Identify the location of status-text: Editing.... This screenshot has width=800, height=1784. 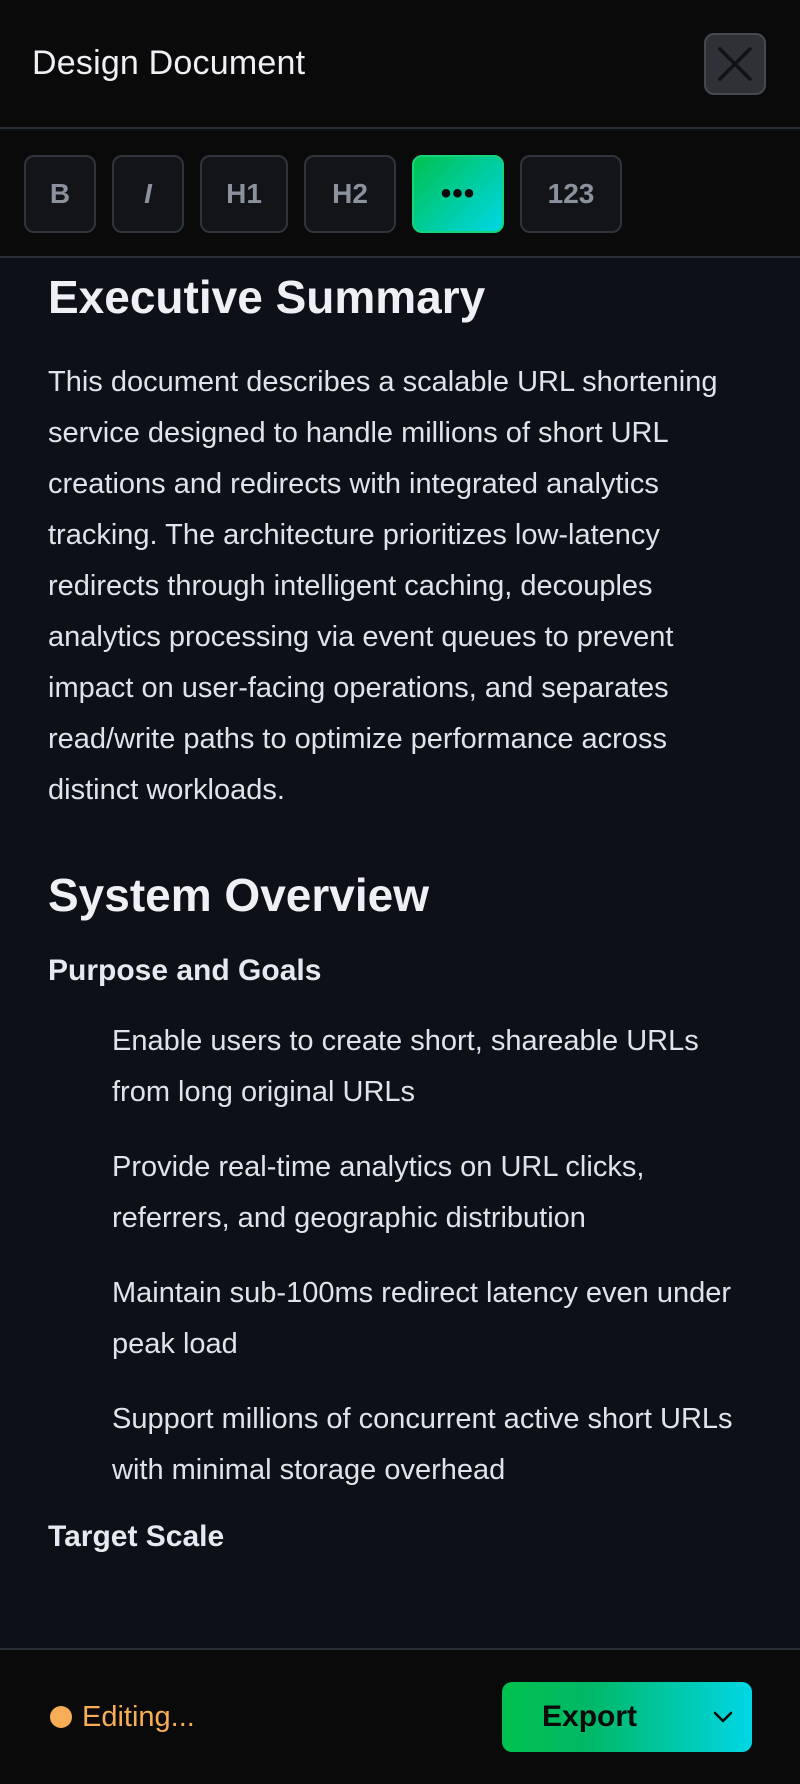
(138, 1716).